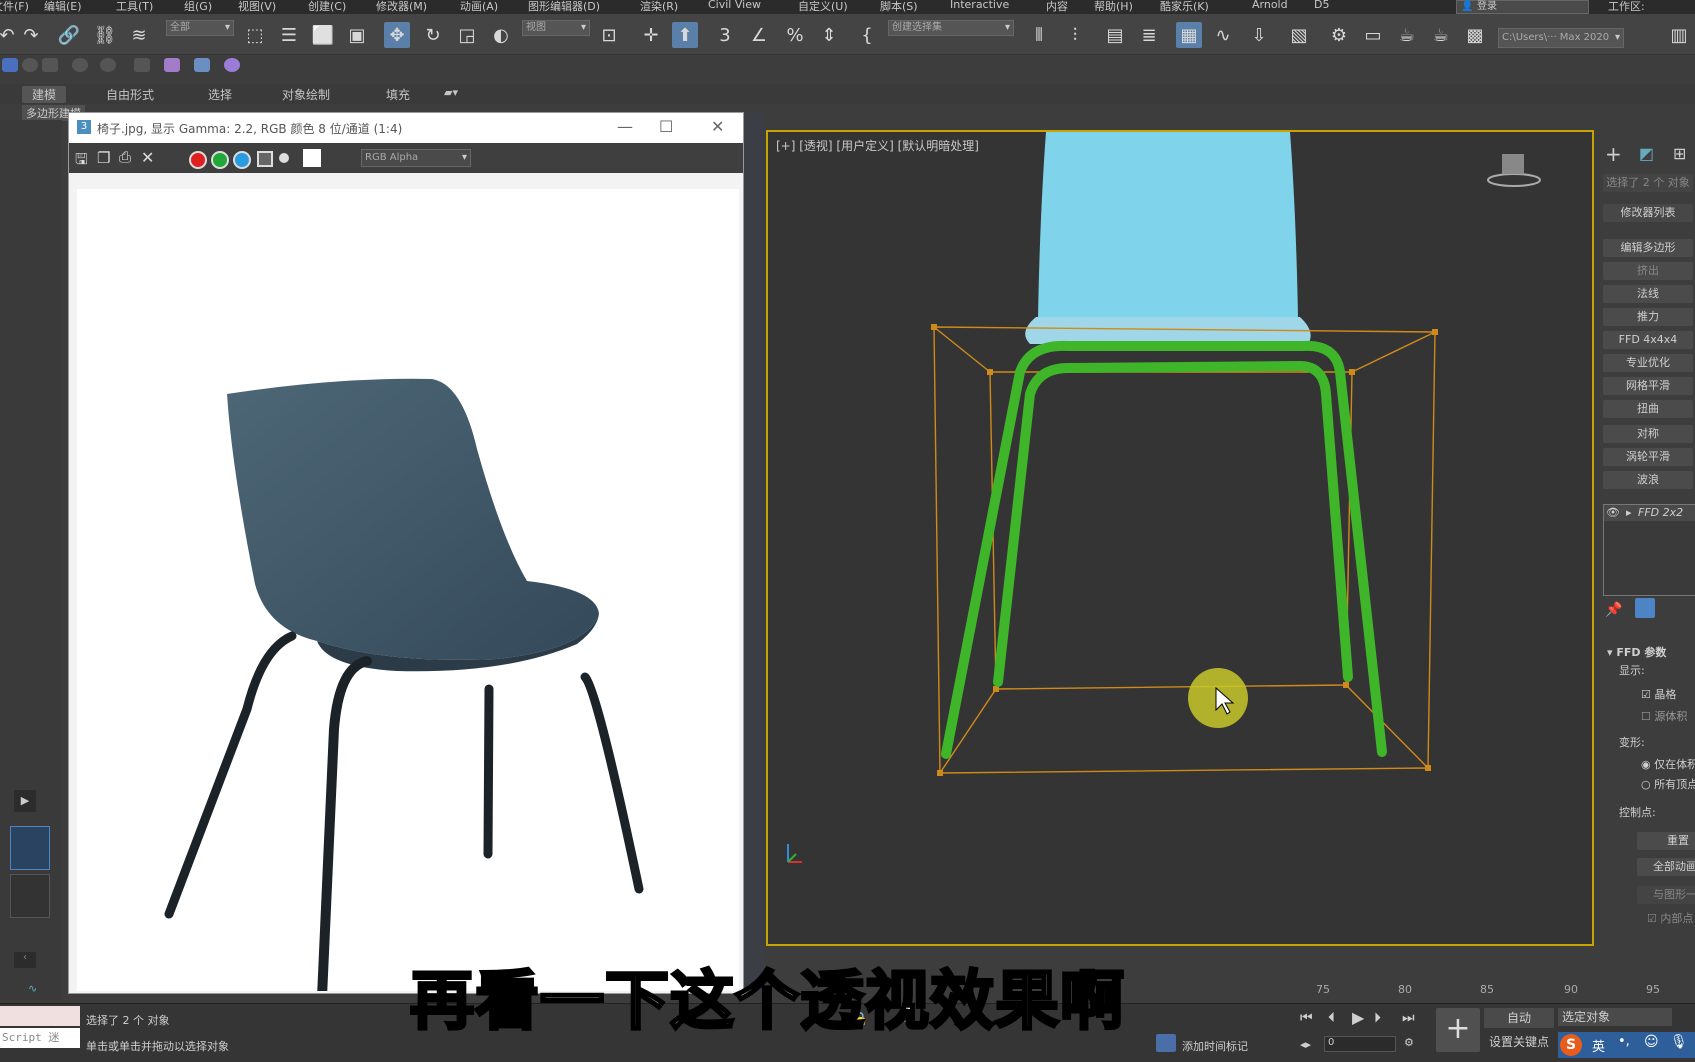 Image resolution: width=1695 pixels, height=1062 pixels. I want to click on mod-extrude-button: 挤出, so click(1648, 271).